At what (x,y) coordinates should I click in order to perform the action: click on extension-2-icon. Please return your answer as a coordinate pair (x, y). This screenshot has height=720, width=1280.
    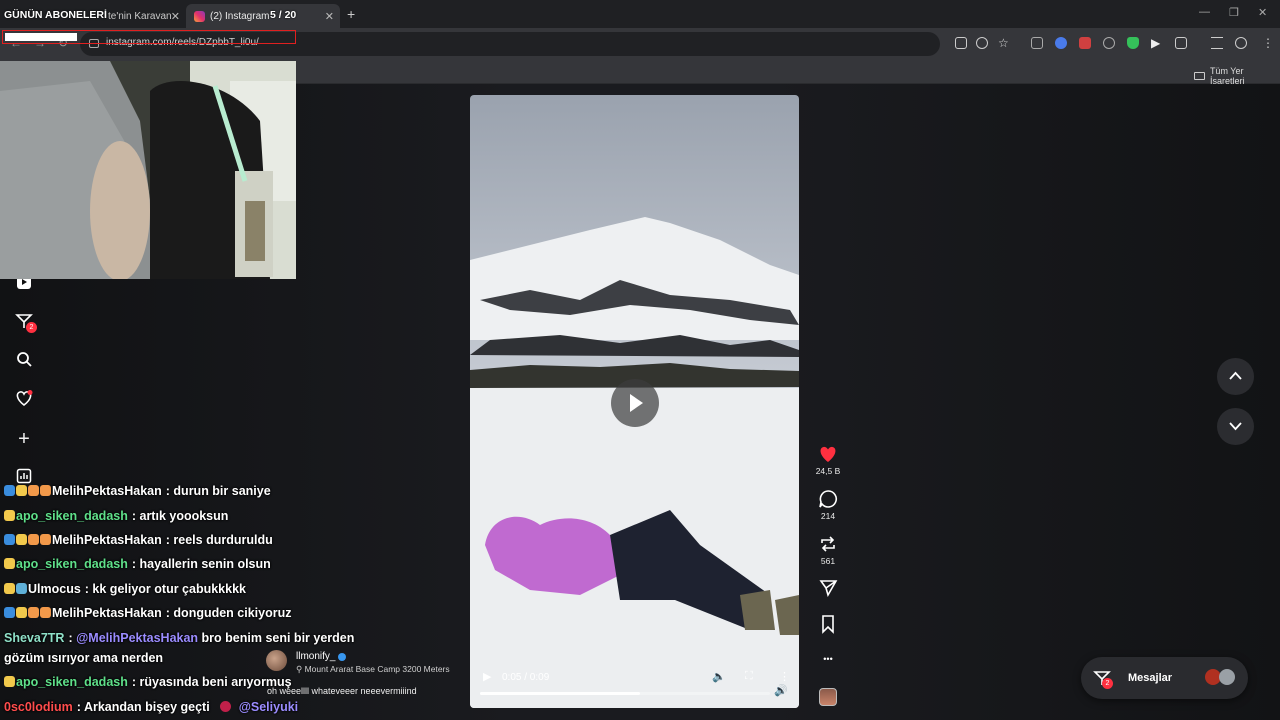
    Looking at the image, I should click on (1061, 43).